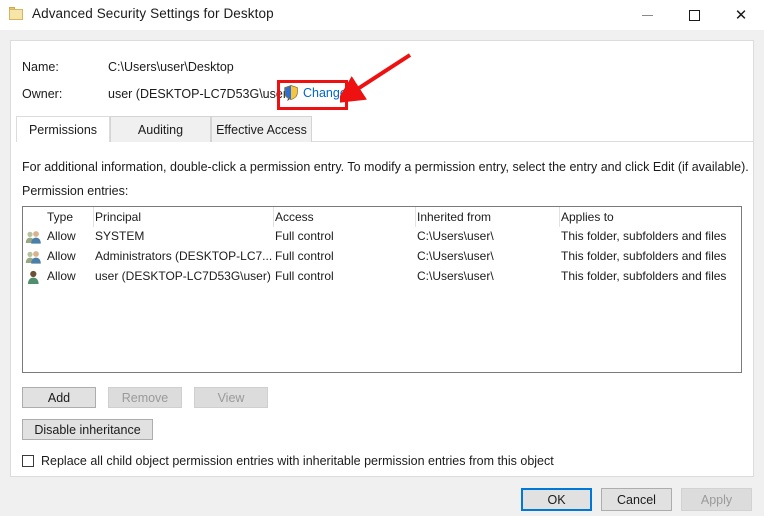 The height and width of the screenshot is (516, 764). I want to click on window-title: Advanced Security Settings for Desktop, so click(153, 13).